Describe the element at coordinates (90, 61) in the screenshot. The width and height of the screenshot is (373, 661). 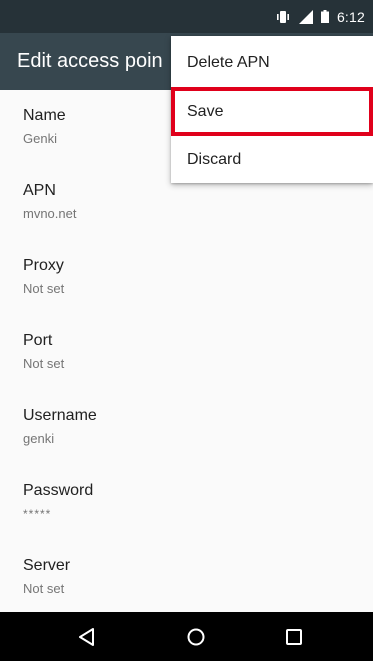
I see `page-title: Edit access poin` at that location.